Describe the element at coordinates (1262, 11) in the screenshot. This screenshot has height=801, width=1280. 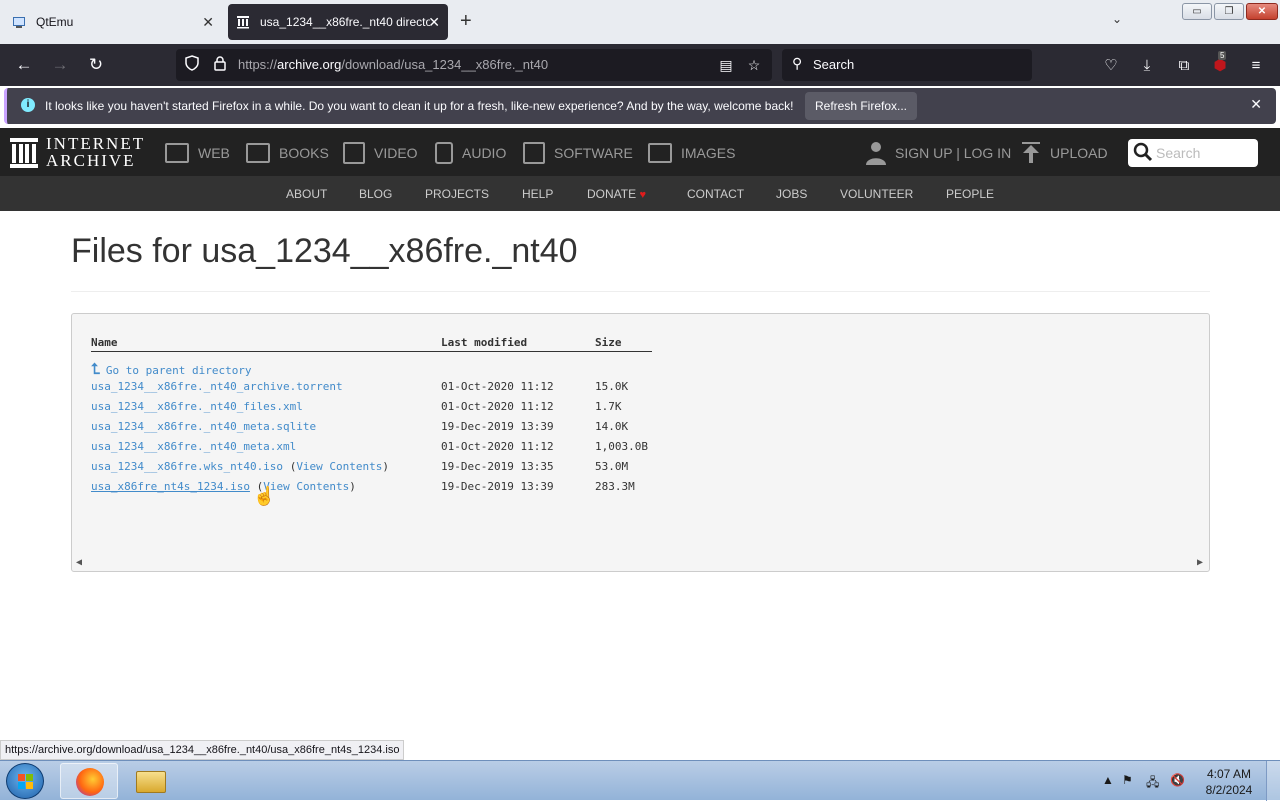
I see `window-close-button: ✕` at that location.